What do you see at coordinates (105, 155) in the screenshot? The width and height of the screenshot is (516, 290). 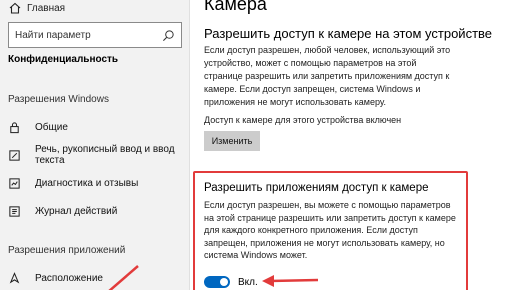 I see `sidebar-item-label: Речь, рукописный ввод и ввод текста` at bounding box center [105, 155].